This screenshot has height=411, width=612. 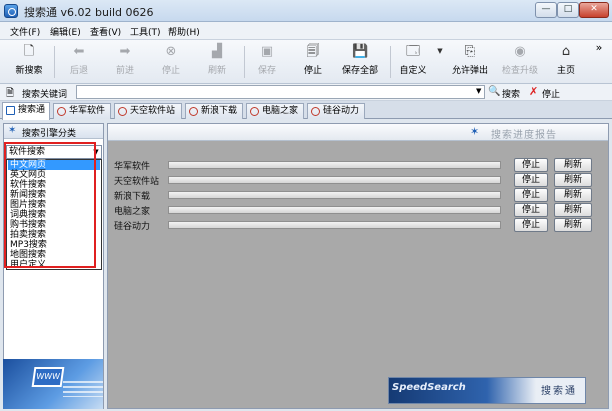 What do you see at coordinates (360, 51) in the screenshot?
I see `floppy-icon: 💾` at bounding box center [360, 51].